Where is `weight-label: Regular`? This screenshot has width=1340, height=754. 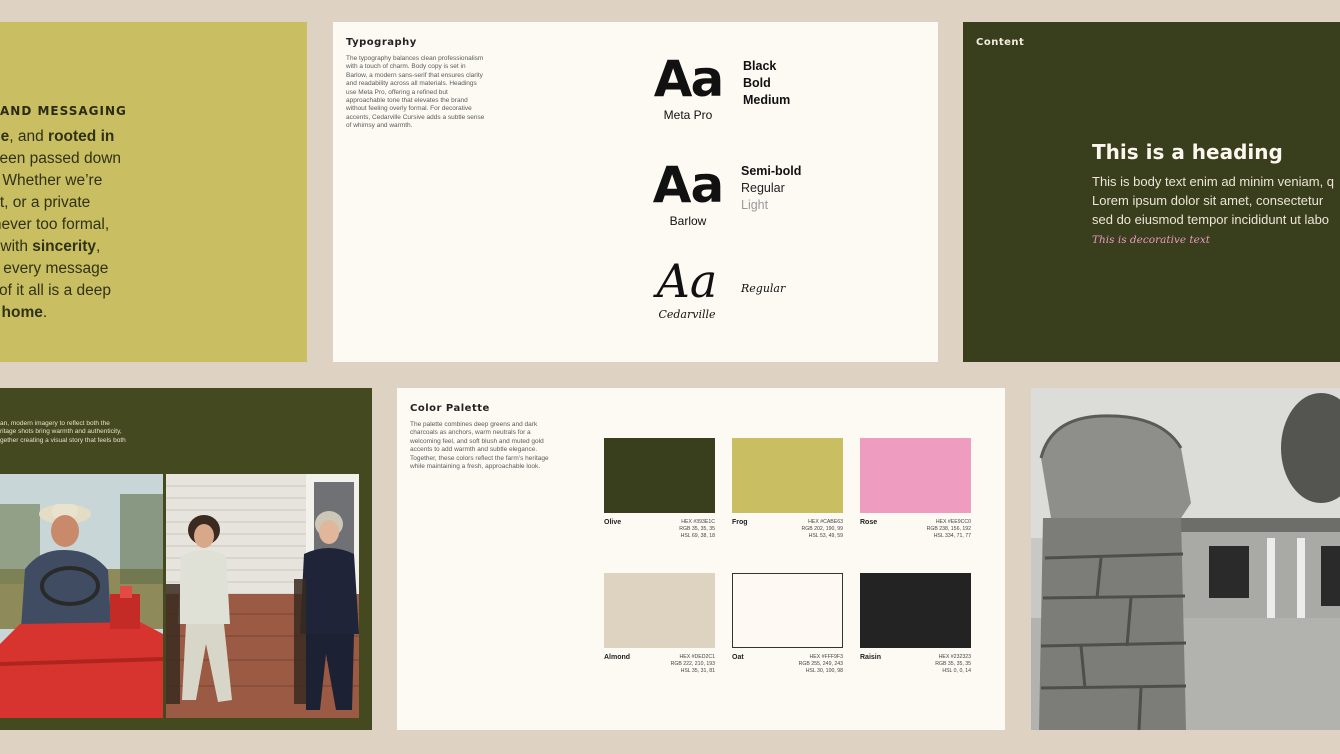
weight-label: Regular is located at coordinates (763, 188).